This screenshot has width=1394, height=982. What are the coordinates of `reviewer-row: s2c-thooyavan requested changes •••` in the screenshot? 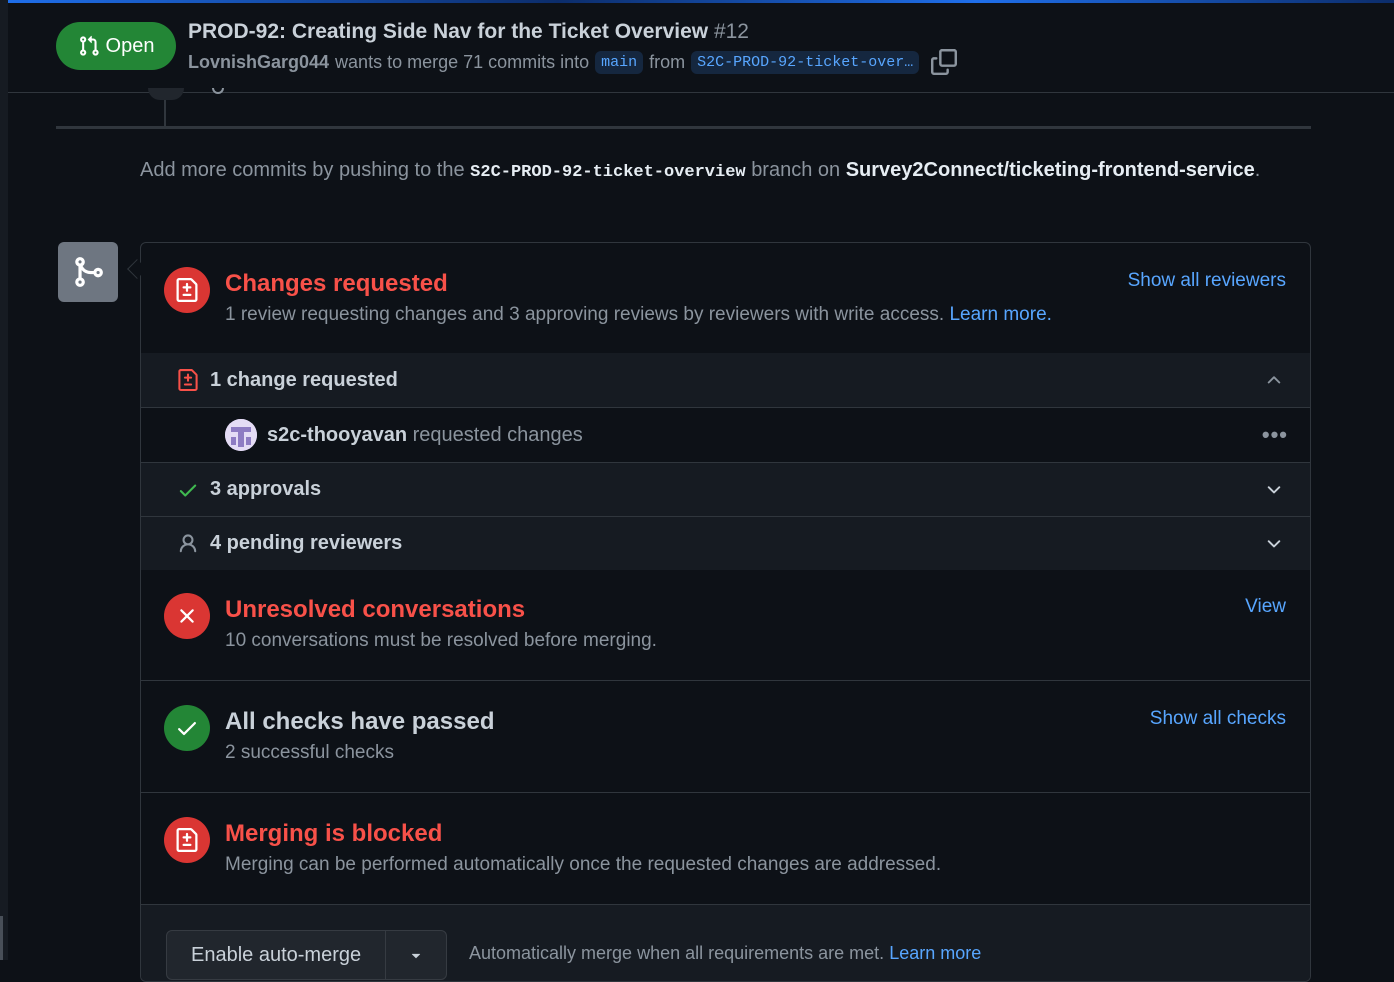 It's located at (725, 434).